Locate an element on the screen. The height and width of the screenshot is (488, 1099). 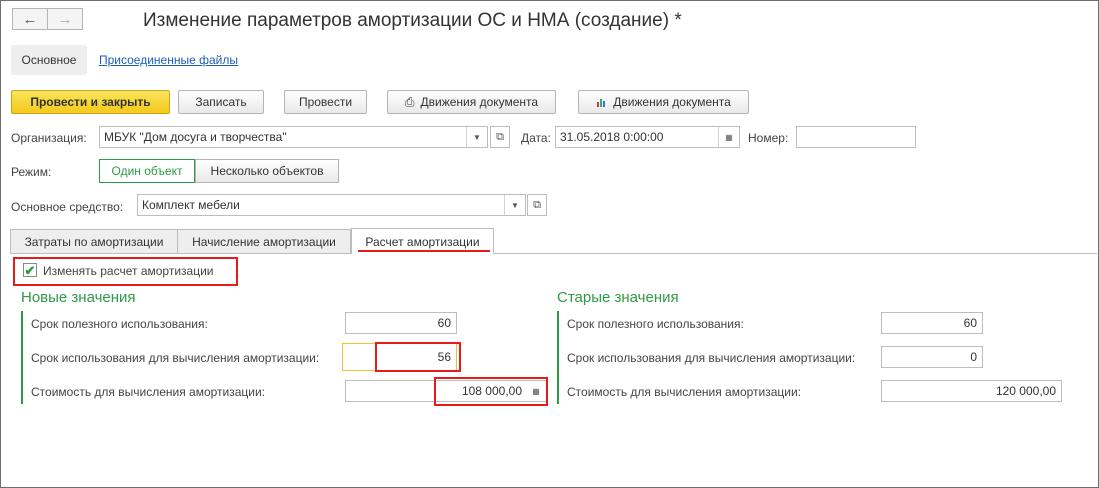
movements-print-button: ⎙ Движения документа is located at coordinates (471, 102).